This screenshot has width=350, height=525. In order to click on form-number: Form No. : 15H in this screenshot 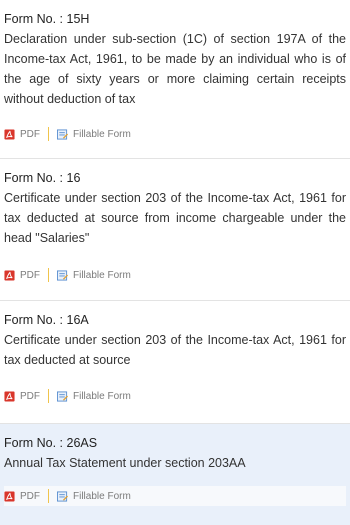, I will do `click(47, 19)`.